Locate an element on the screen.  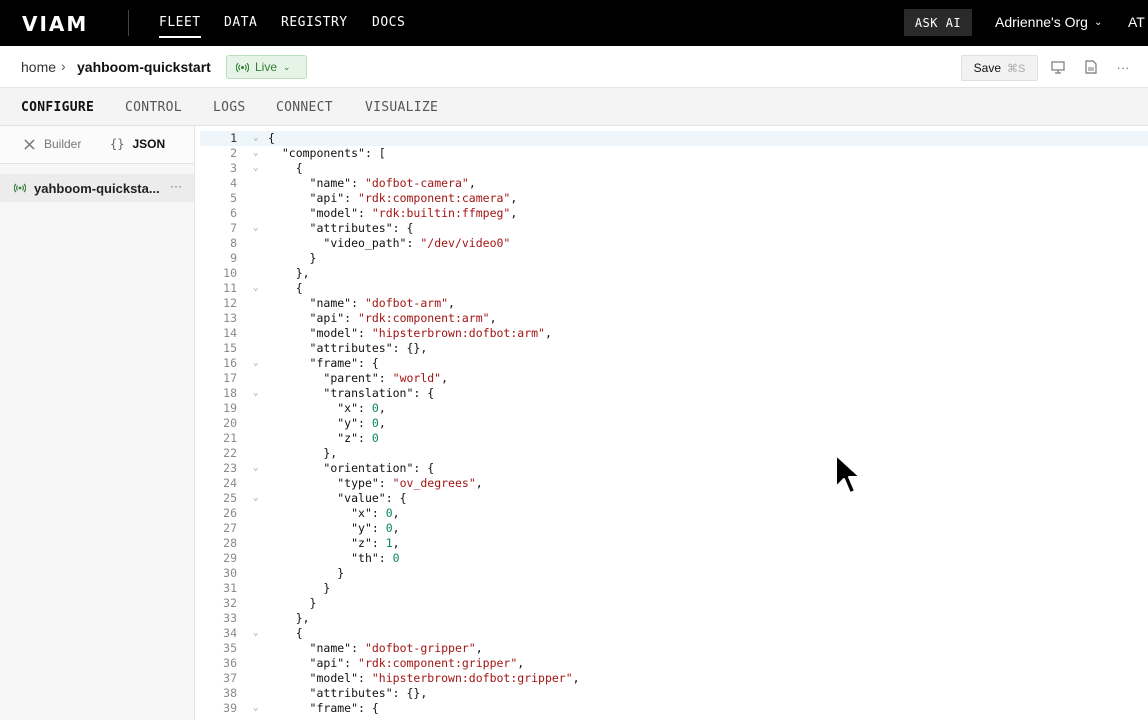
code-line: 28 "z": 1, is located at coordinates (674, 543).